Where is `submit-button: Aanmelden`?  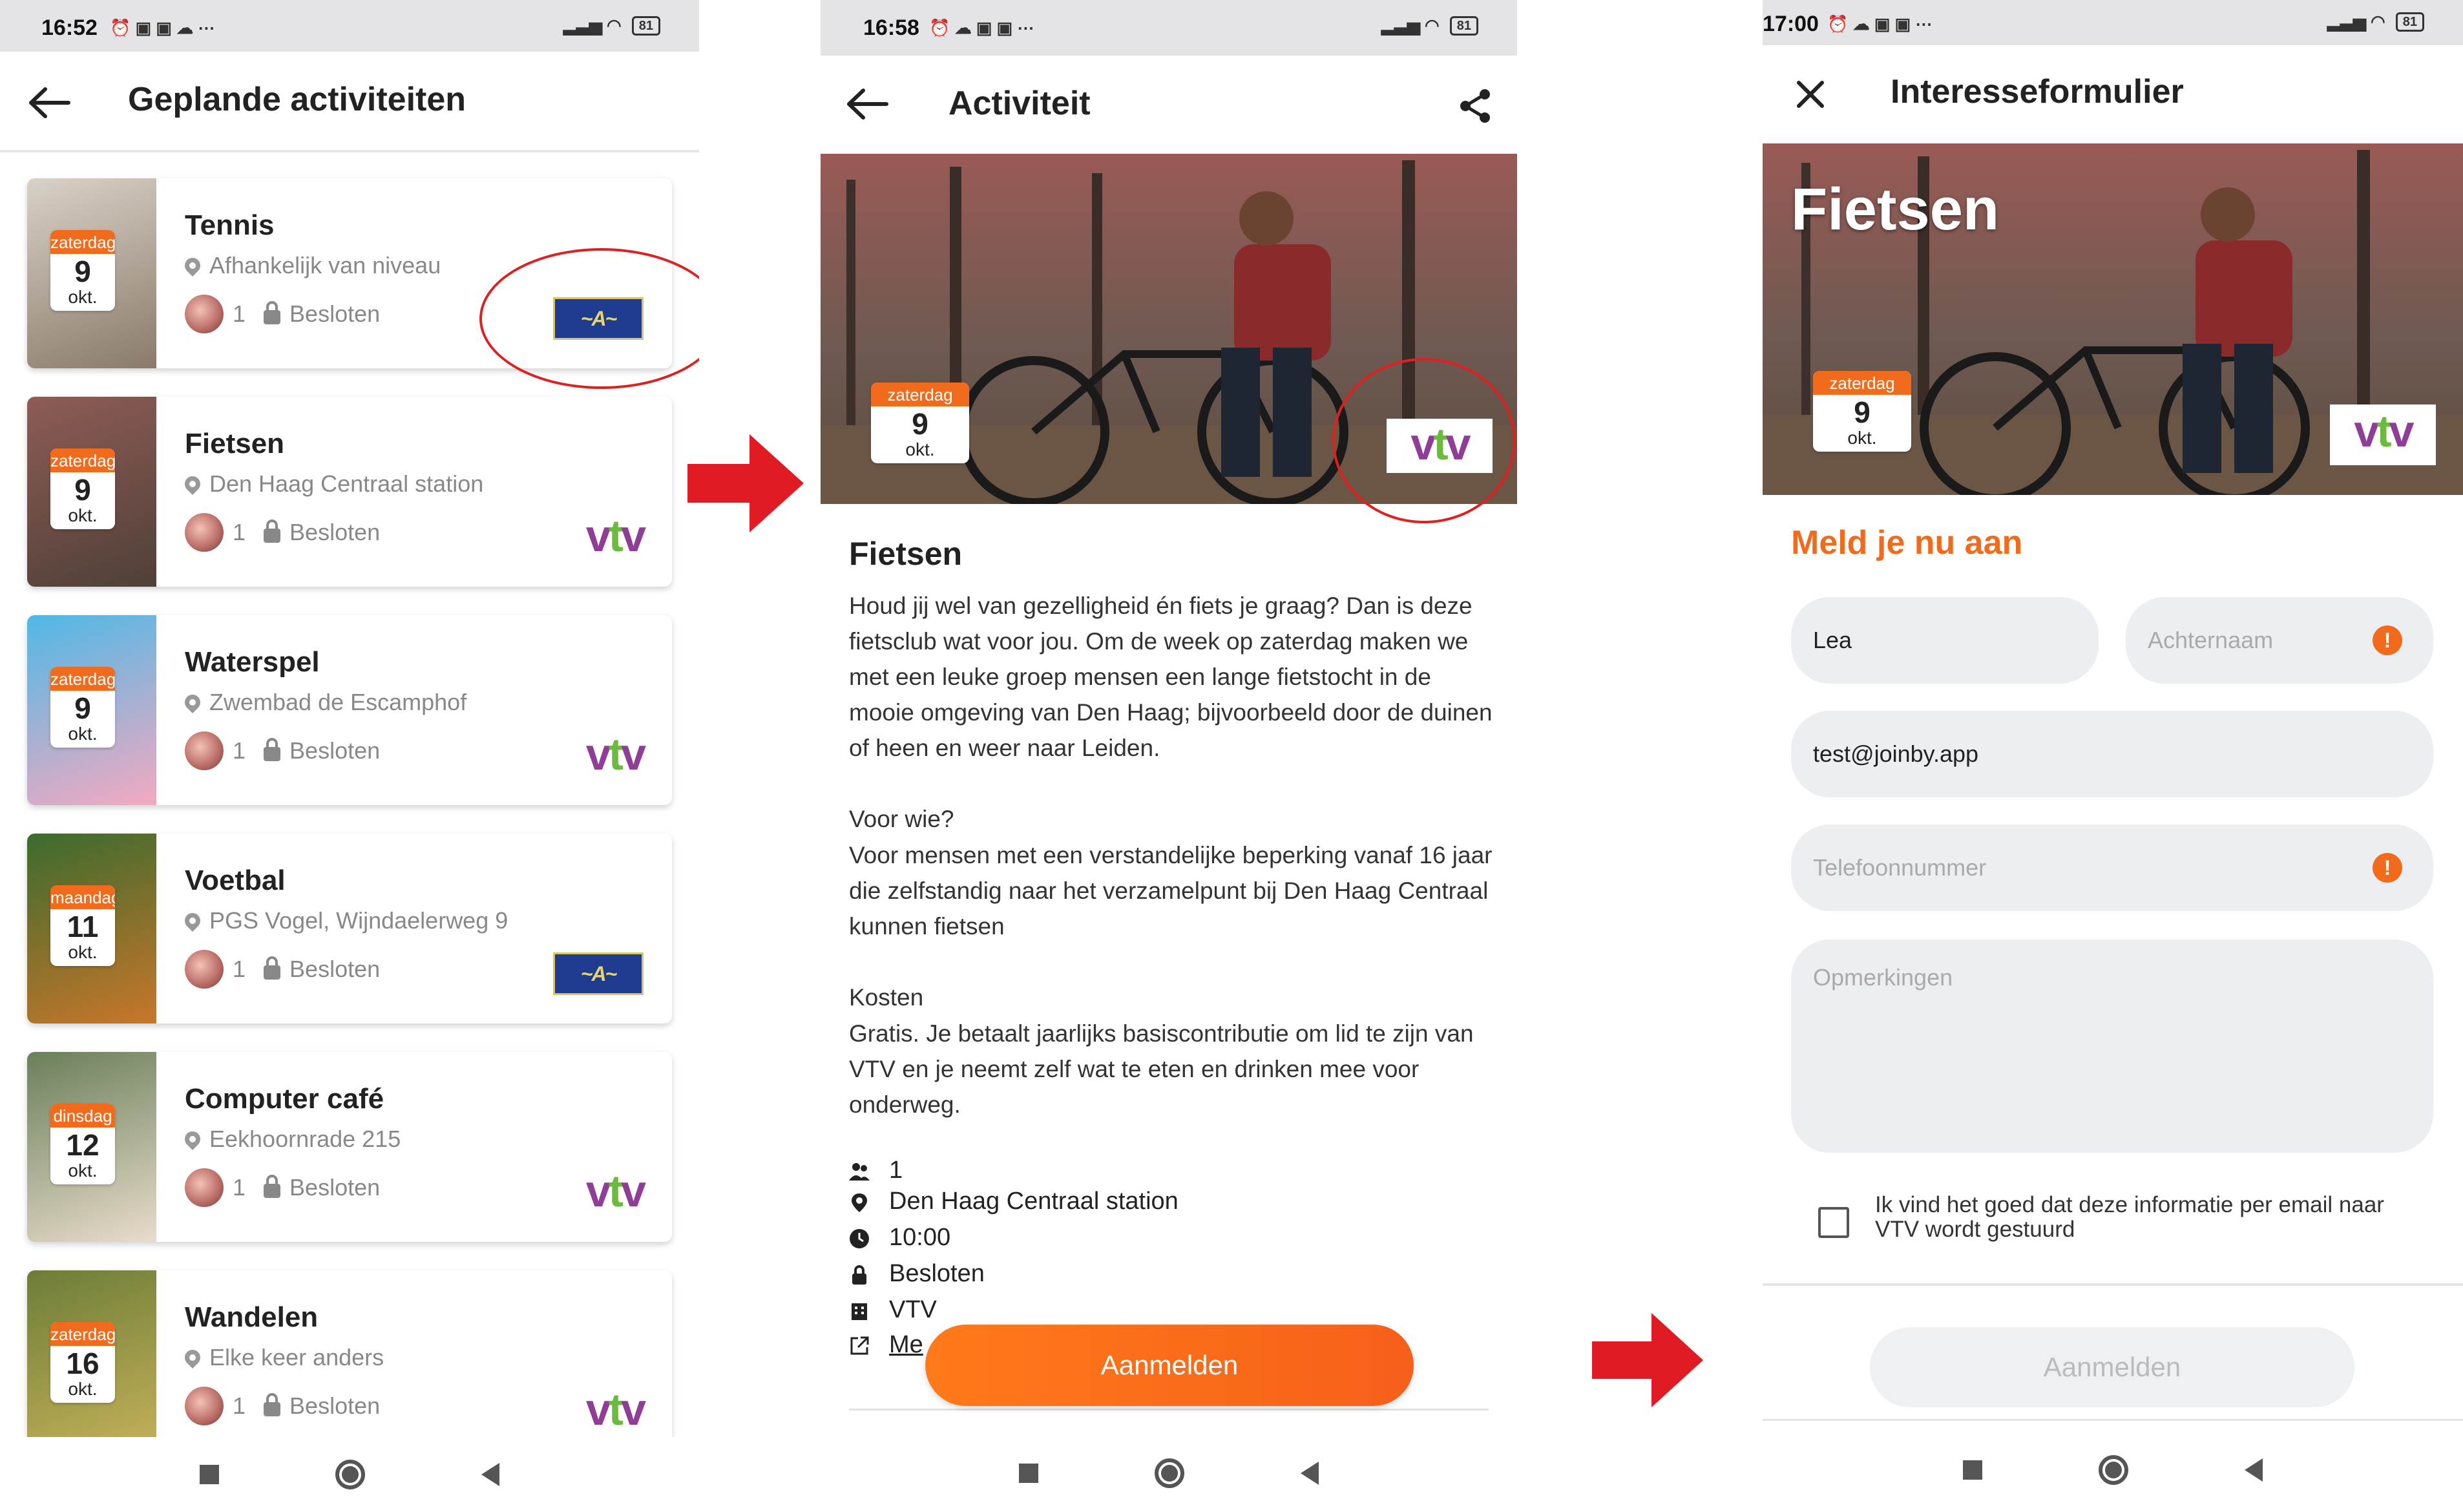
submit-button: Aanmelden is located at coordinates (2112, 1367).